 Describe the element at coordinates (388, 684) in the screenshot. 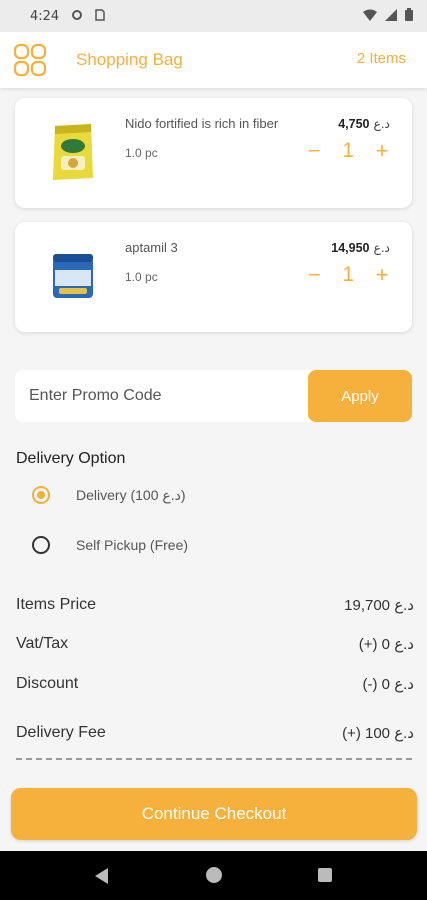

I see `discount-value: (-) 0 د.ع` at that location.